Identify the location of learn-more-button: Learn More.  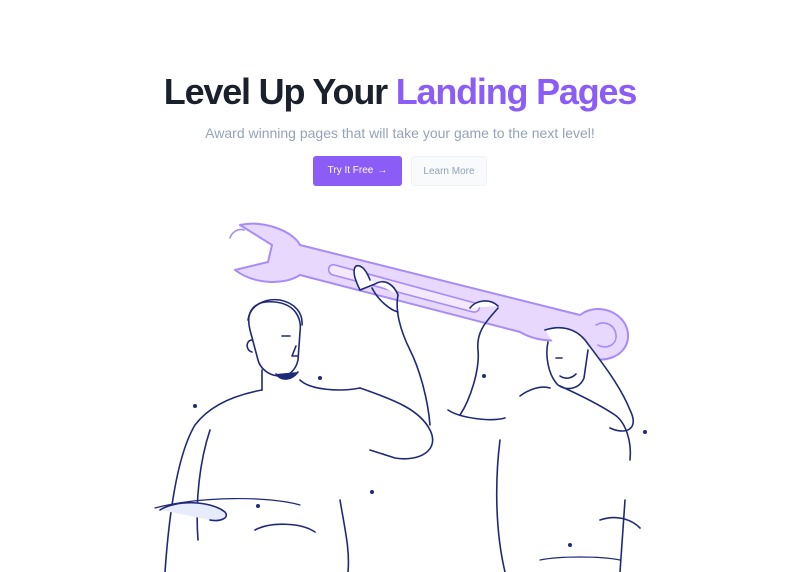
(449, 171).